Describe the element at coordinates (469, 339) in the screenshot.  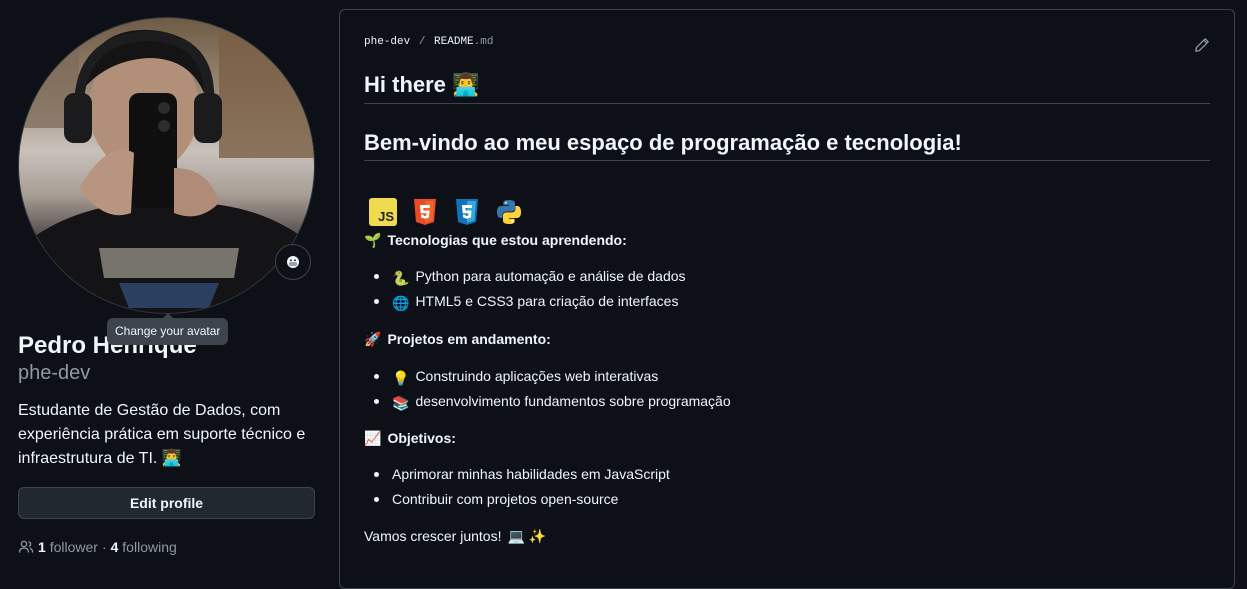
I see `section-title-text: Projetos em andamento:` at that location.